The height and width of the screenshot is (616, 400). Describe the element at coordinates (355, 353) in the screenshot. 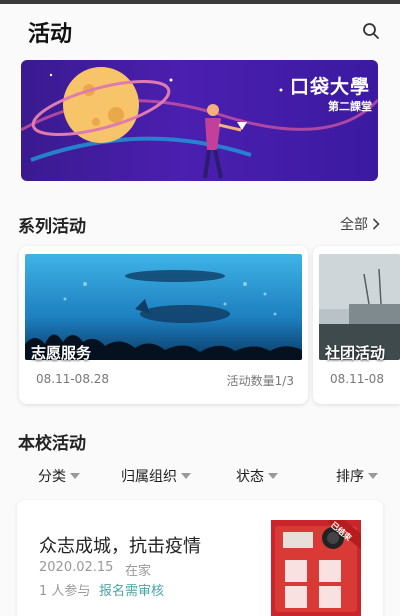

I see `series-card-title: 社团活动` at that location.